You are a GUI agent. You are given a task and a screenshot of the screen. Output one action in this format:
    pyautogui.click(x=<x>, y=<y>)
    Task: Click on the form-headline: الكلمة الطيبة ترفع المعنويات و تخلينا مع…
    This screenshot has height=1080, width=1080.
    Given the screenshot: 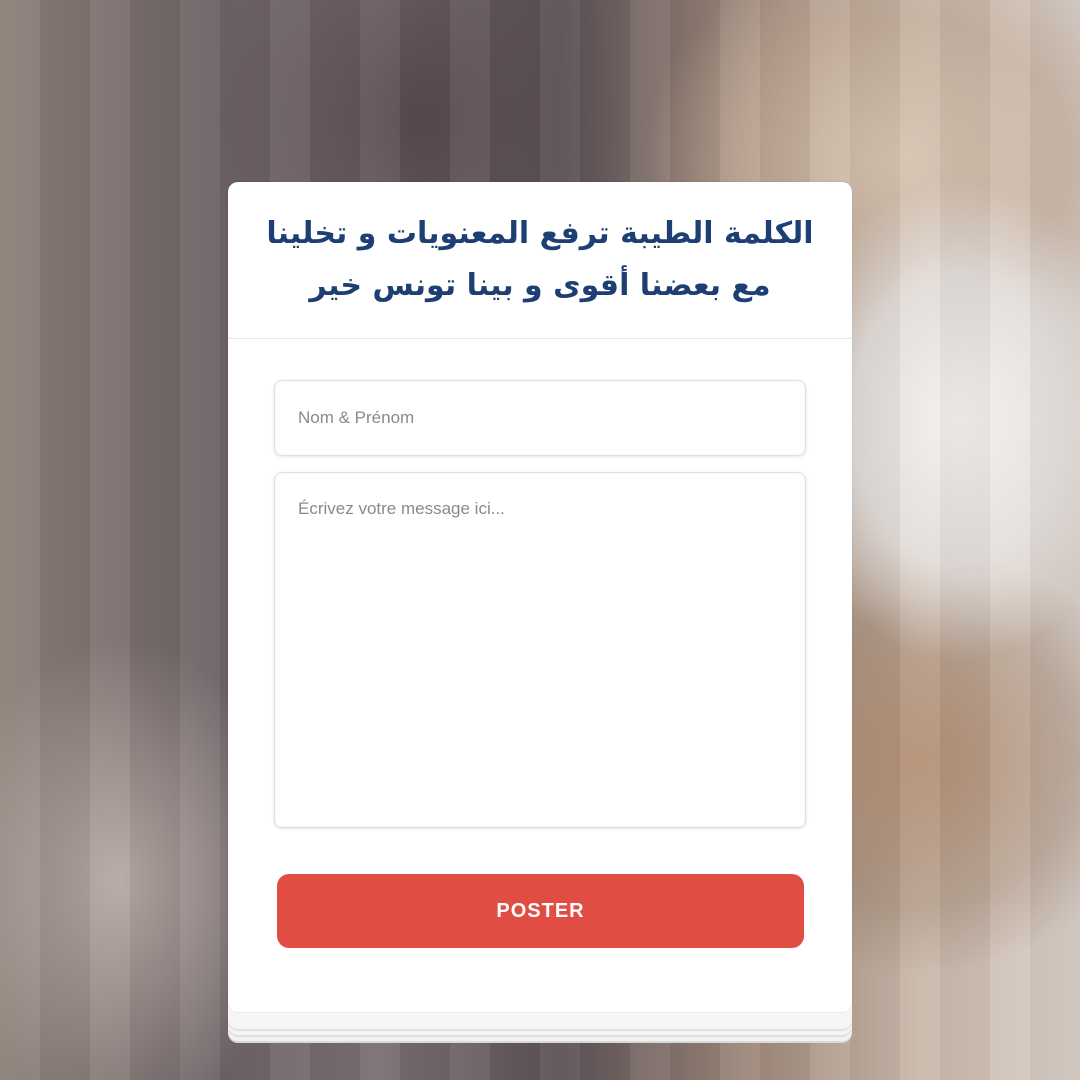 What is the action you would take?
    pyautogui.click(x=540, y=259)
    